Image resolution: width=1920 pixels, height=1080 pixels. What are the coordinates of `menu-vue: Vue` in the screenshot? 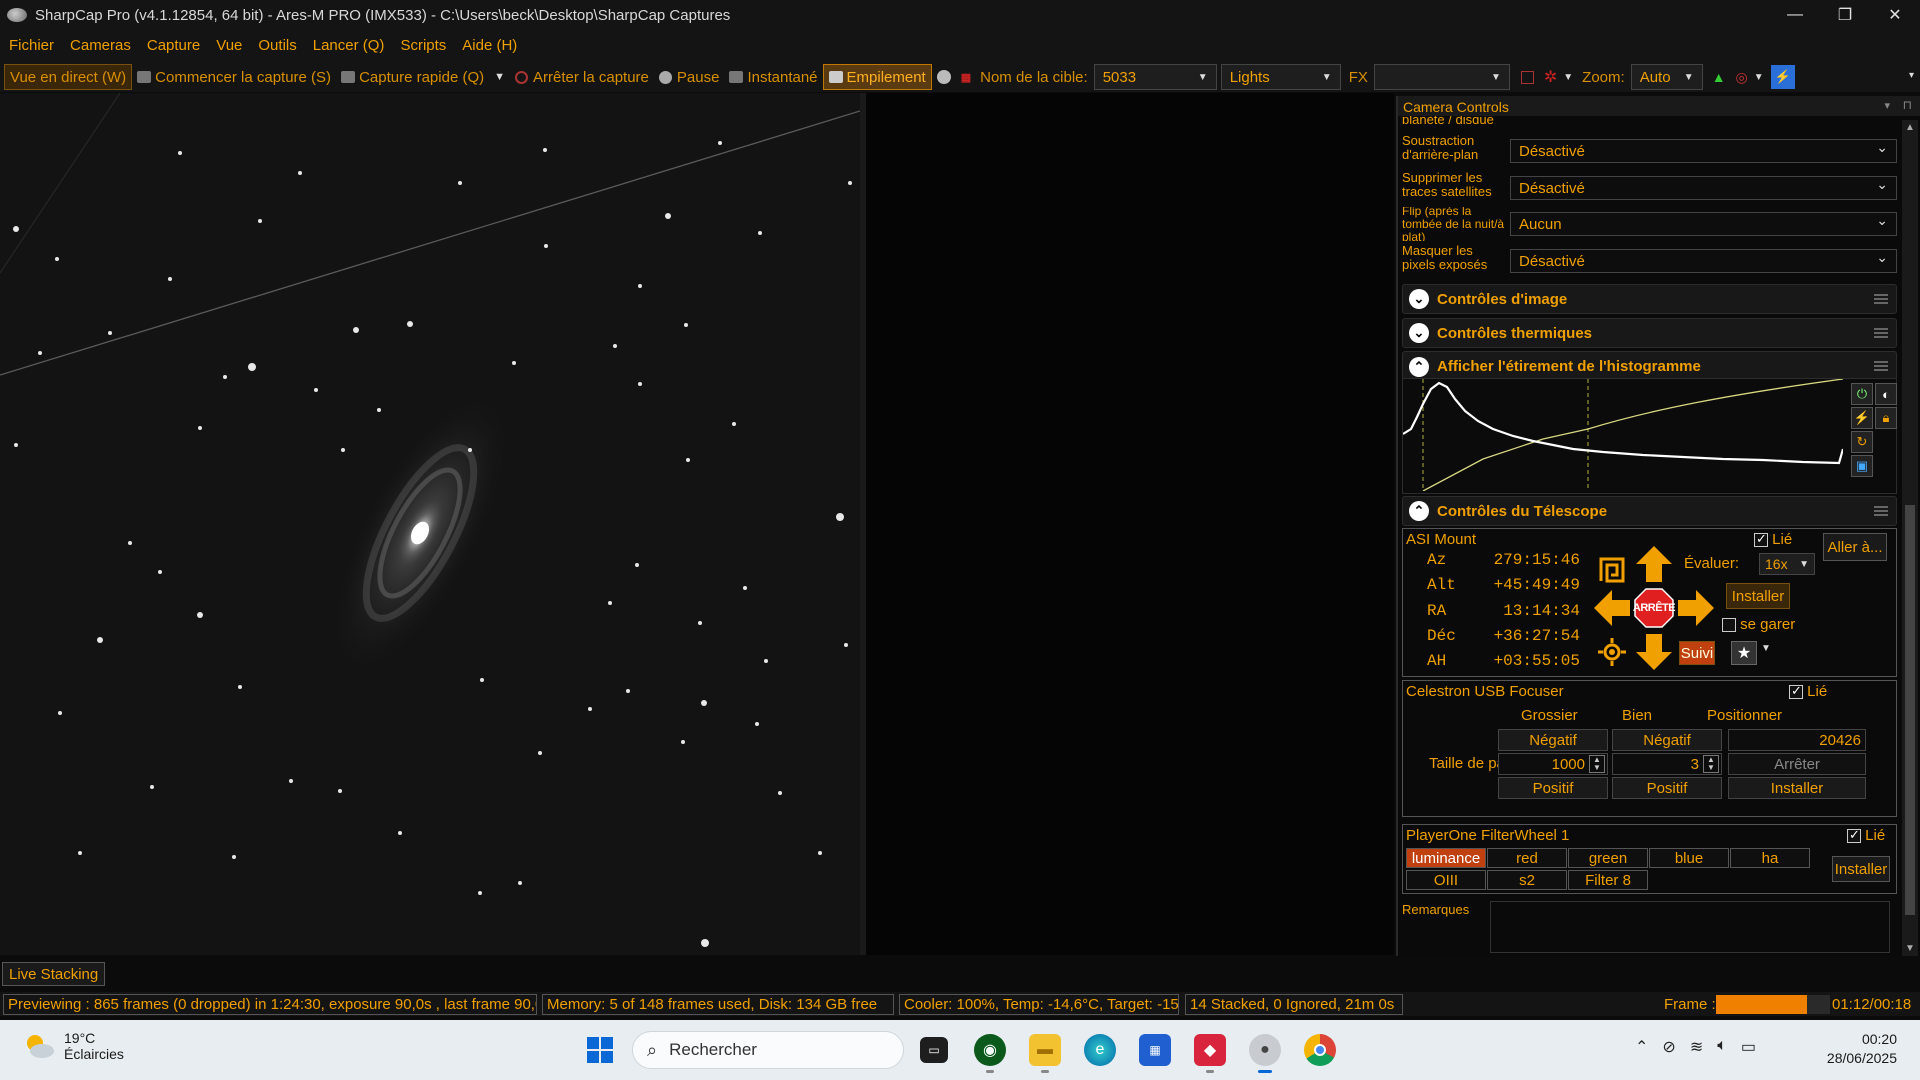 It's located at (229, 46).